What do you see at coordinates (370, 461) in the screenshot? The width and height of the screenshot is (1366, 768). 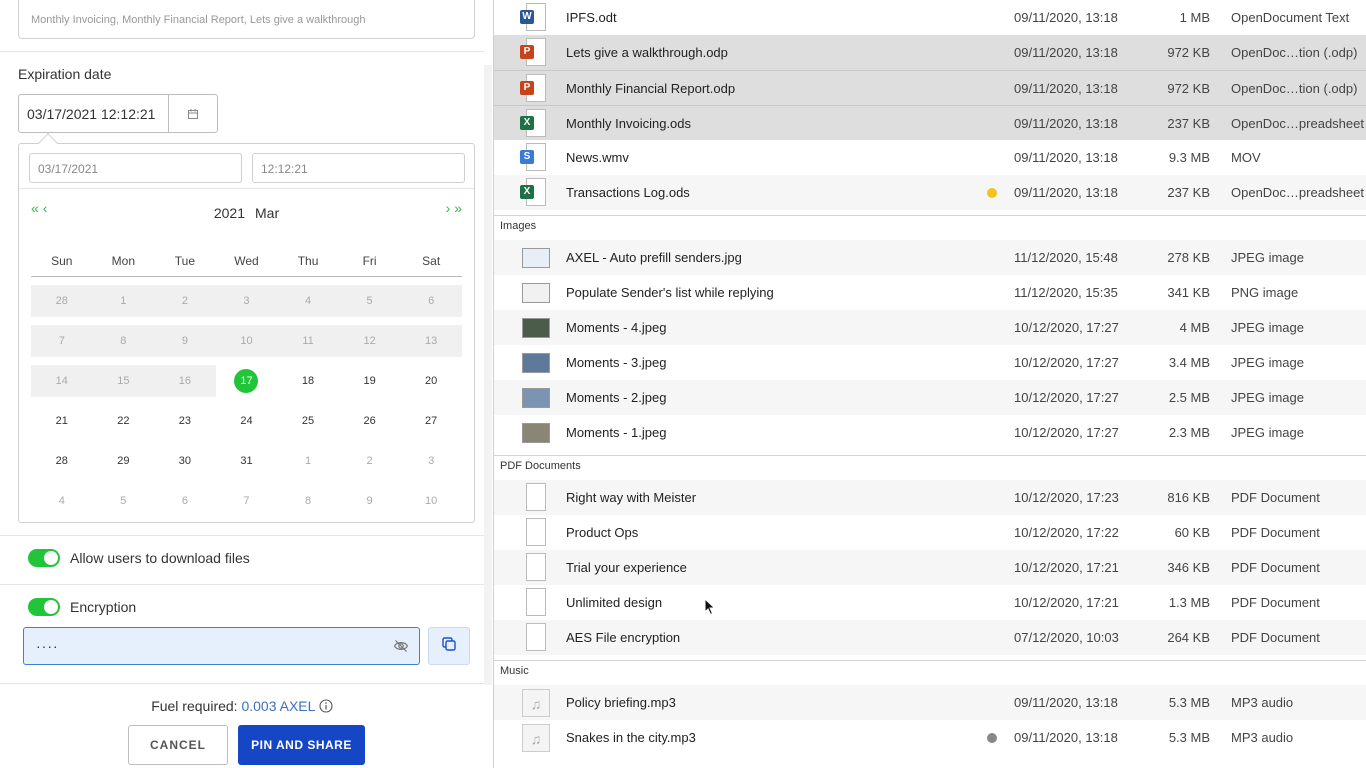 I see `calendar-day: 2` at bounding box center [370, 461].